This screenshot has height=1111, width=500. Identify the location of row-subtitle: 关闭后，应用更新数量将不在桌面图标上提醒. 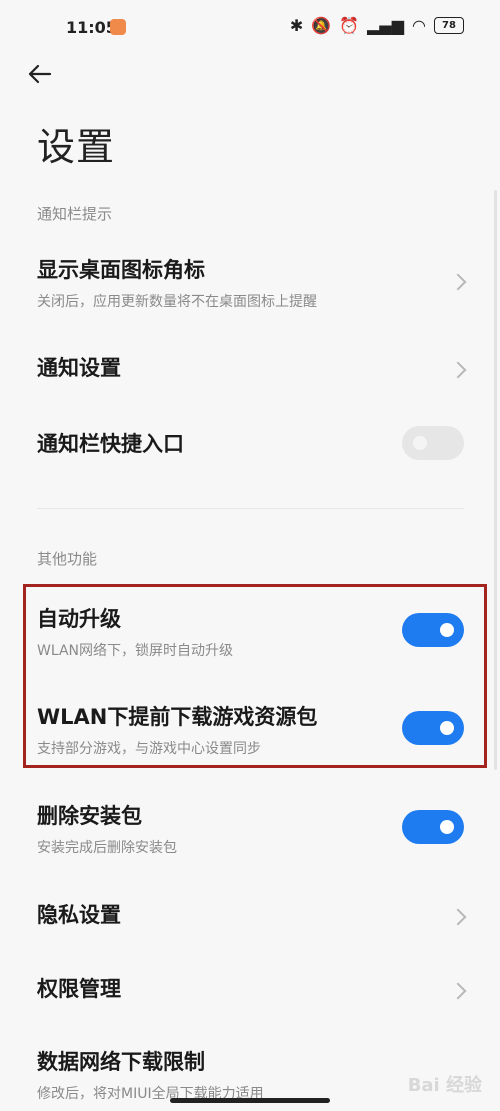
(177, 302).